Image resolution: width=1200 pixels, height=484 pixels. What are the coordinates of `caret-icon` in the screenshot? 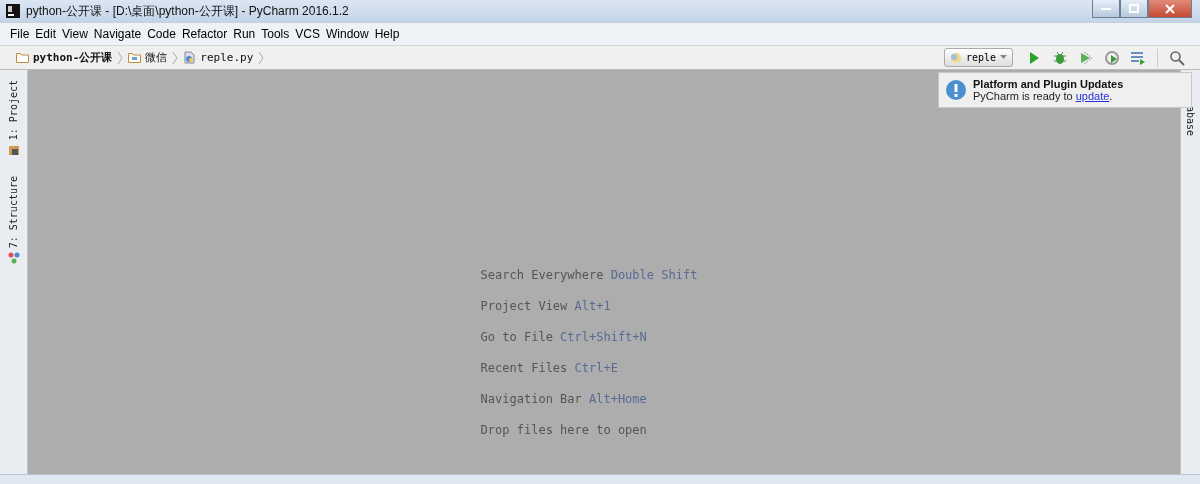 It's located at (1003, 57).